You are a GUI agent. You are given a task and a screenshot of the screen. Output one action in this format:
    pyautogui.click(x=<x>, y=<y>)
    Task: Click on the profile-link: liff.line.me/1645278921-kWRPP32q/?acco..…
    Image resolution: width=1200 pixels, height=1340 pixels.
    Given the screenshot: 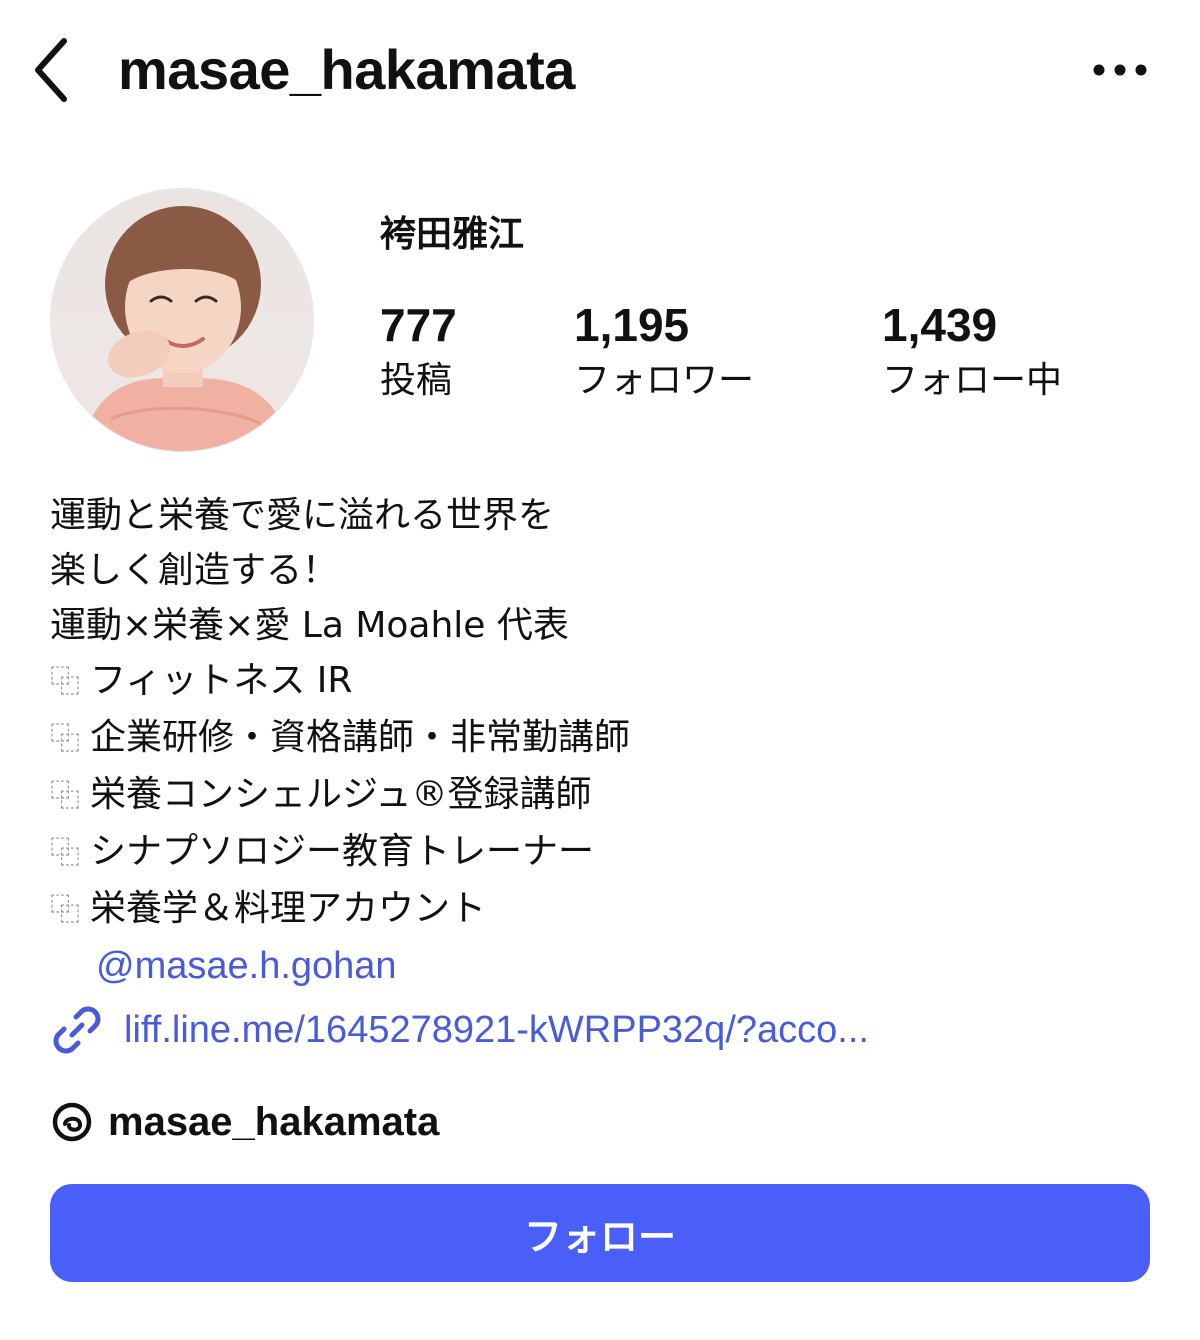 What is the action you would take?
    pyautogui.click(x=459, y=1030)
    